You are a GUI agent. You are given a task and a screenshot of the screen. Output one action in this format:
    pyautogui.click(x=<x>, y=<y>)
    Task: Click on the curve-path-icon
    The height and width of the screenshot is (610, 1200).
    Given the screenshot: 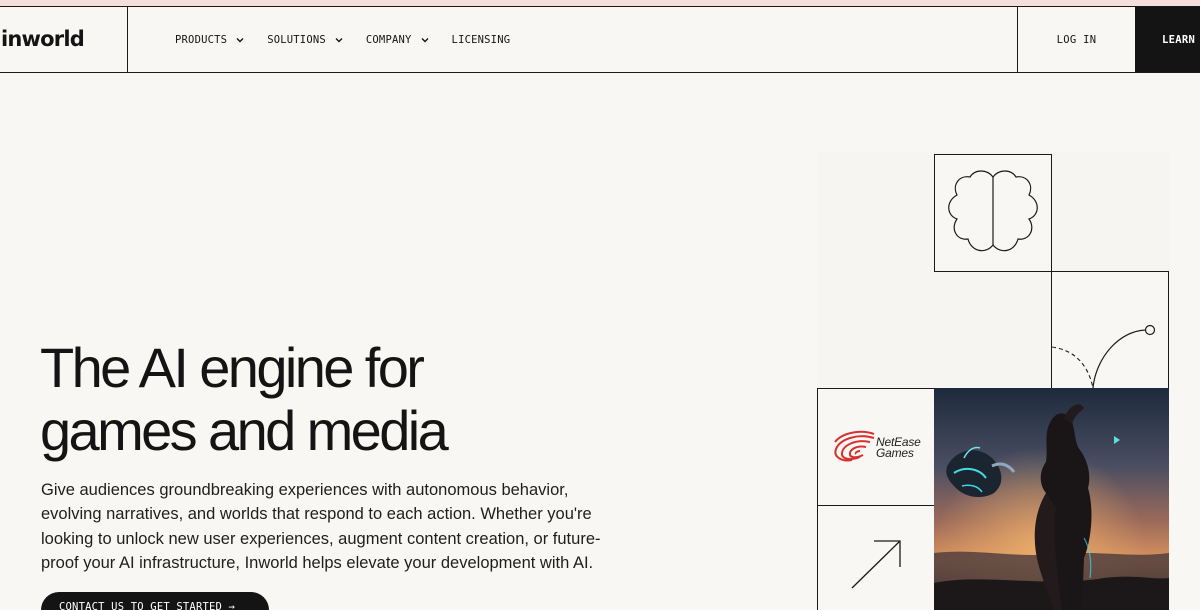 What is the action you would take?
    pyautogui.click(x=1104, y=356)
    